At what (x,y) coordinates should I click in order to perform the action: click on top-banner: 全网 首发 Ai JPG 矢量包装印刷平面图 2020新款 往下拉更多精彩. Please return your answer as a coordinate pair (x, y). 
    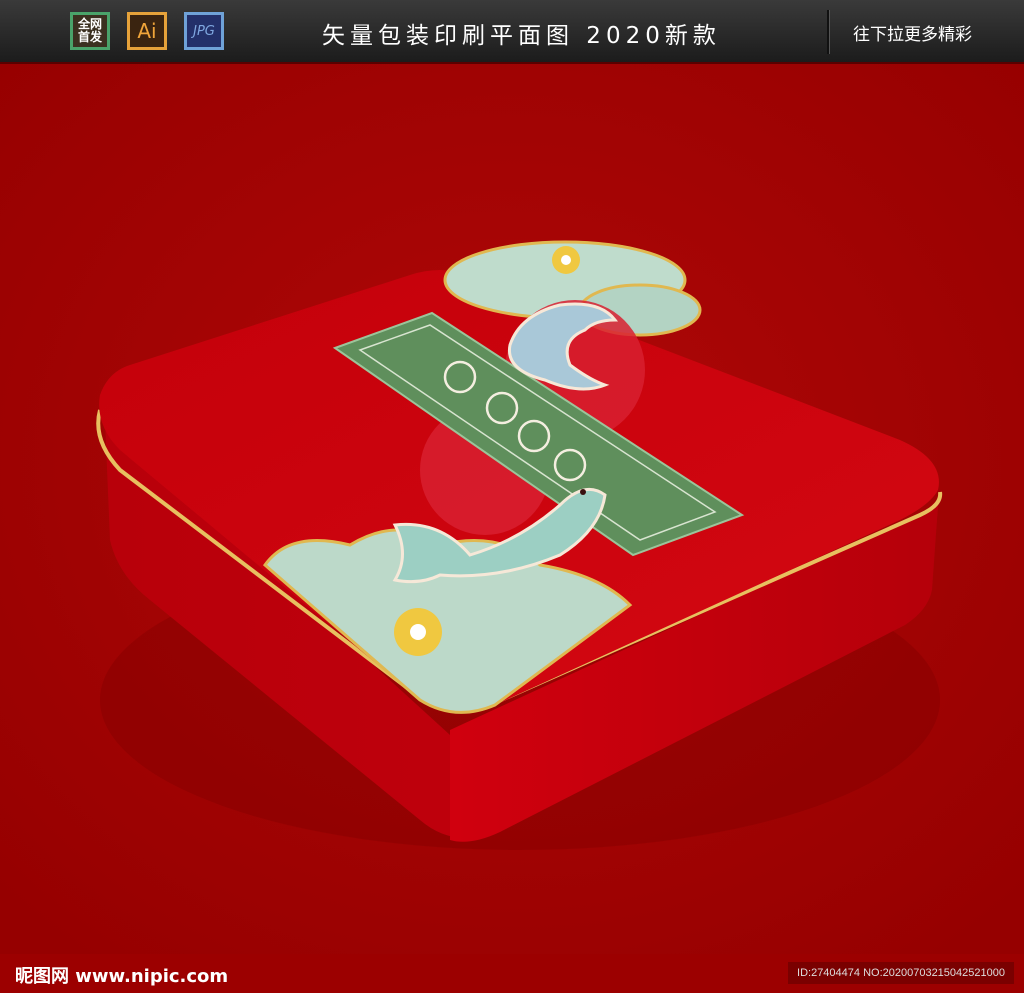
    Looking at the image, I should click on (512, 32).